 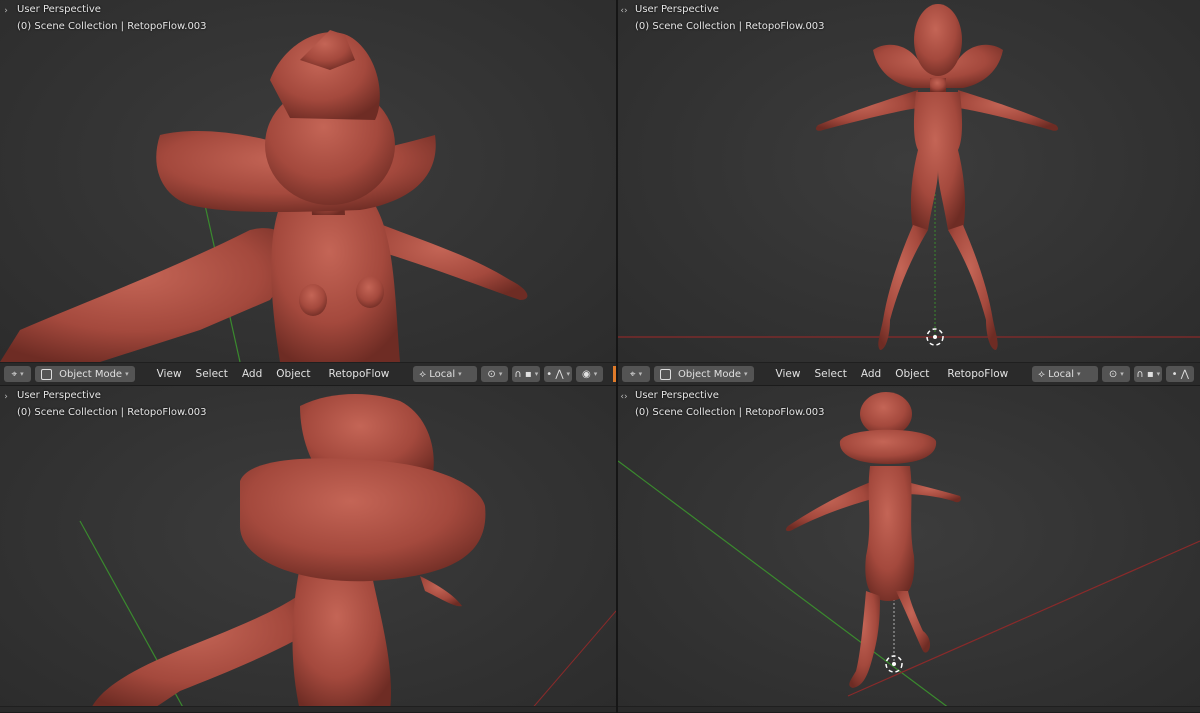 I want to click on visibility-dropdown: ◉ ▾, so click(x=590, y=374).